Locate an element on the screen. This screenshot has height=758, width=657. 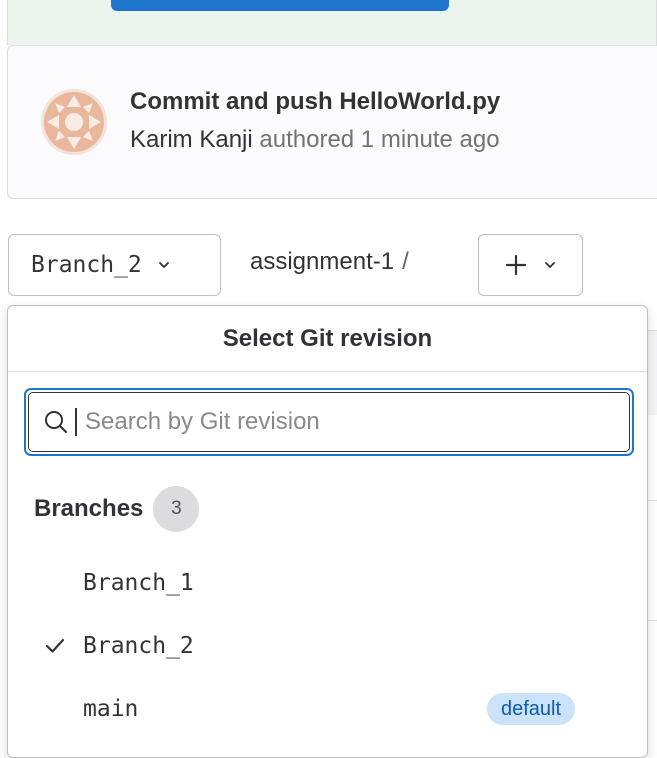
search-icon is located at coordinates (56, 422).